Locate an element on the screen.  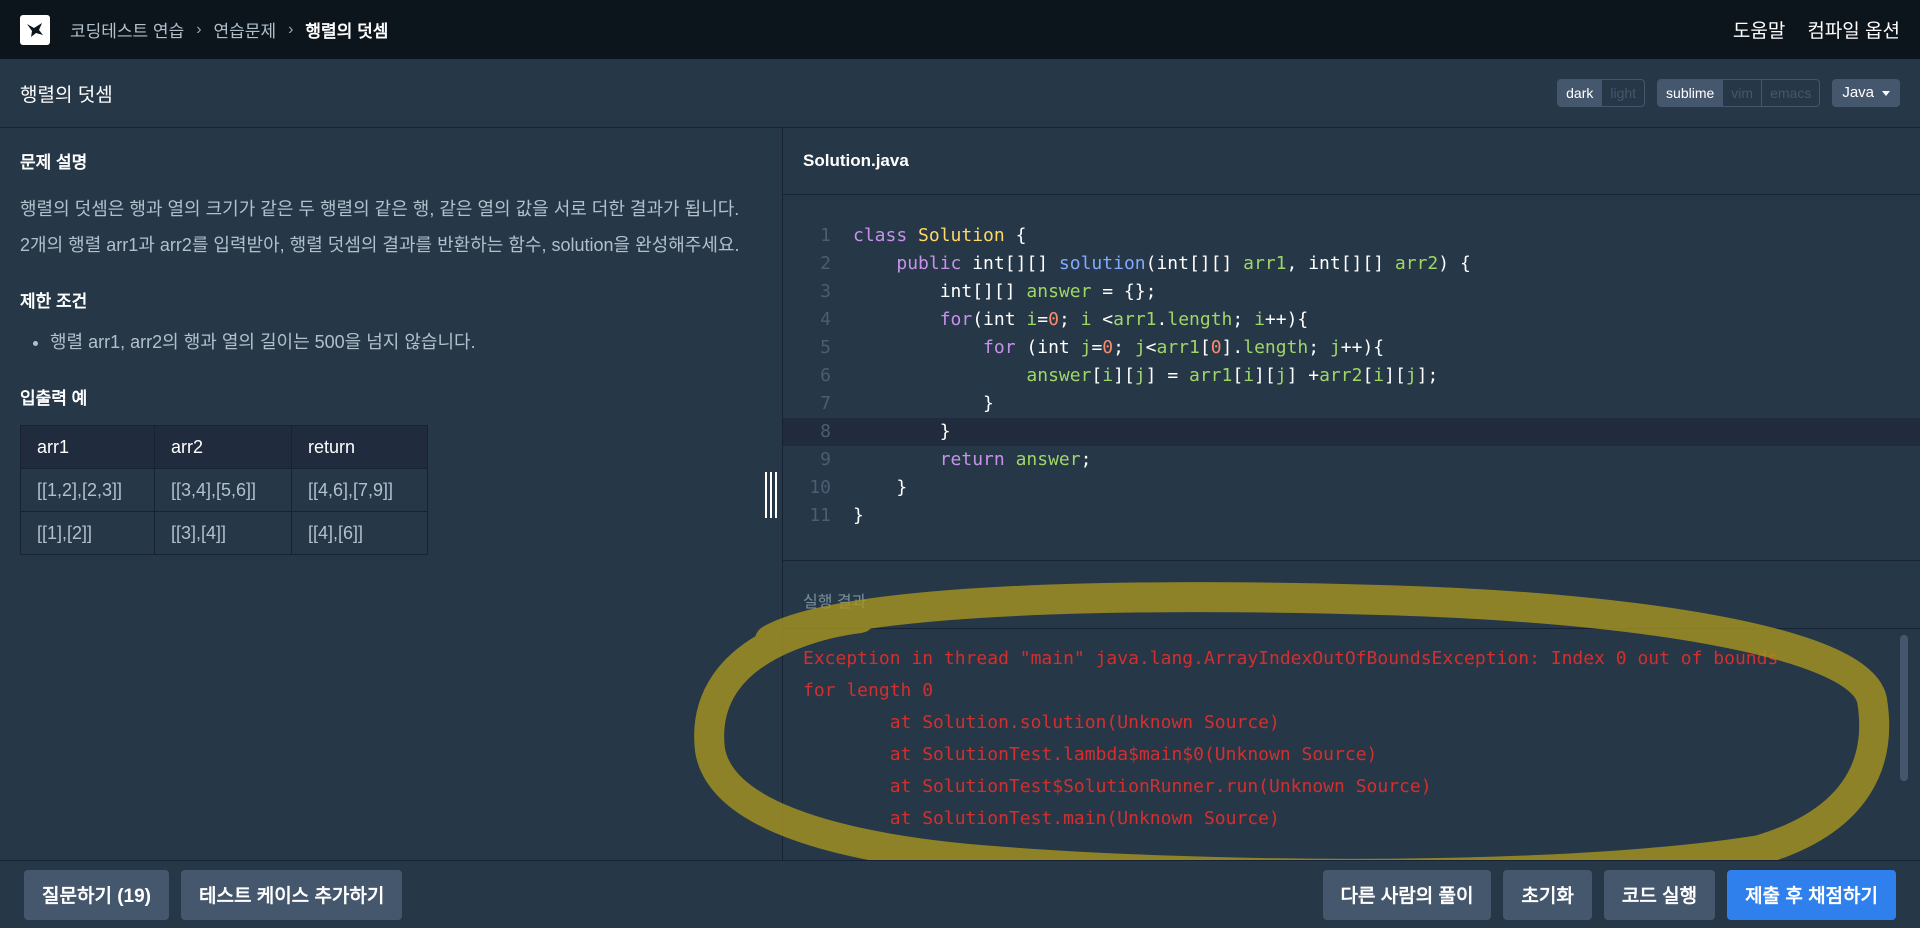
line-number: 9 is located at coordinates (825, 459).